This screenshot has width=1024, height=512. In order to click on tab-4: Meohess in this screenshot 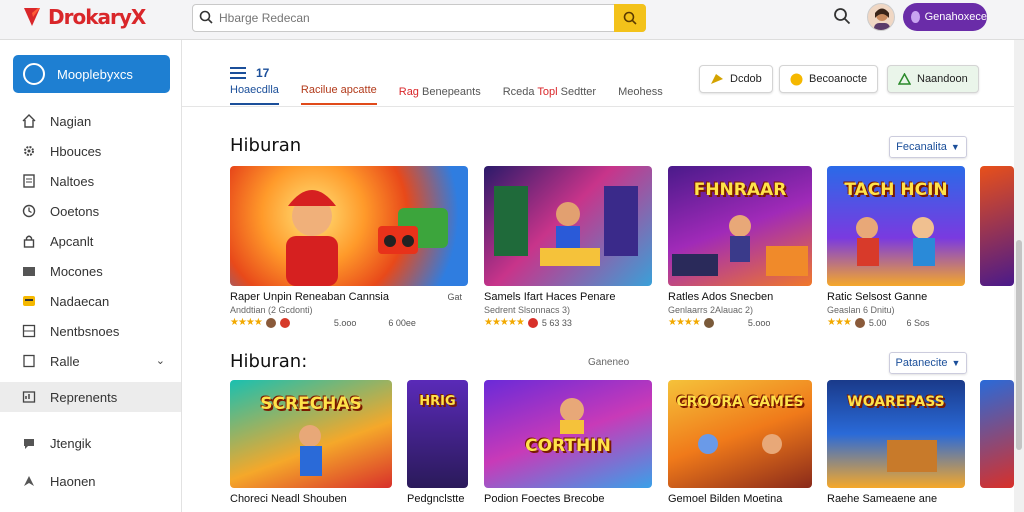, I will do `click(640, 95)`.